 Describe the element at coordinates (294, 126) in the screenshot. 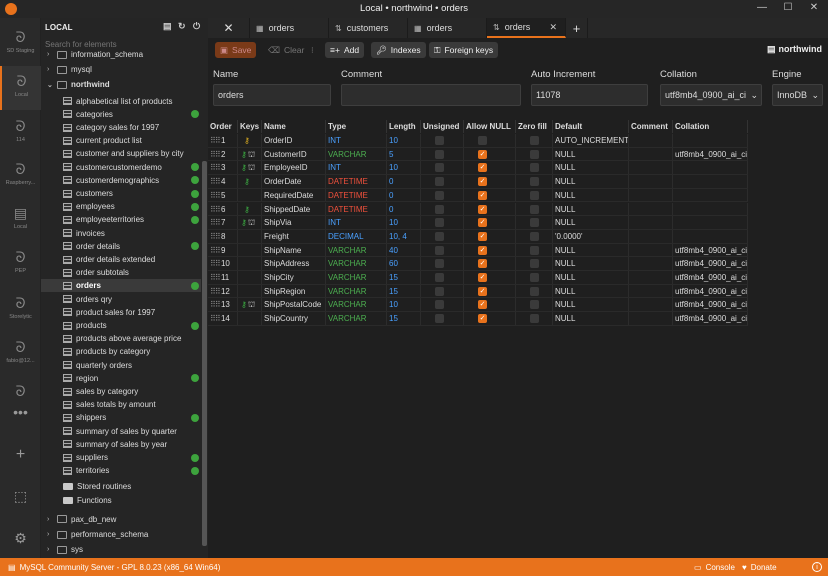

I see `column-header: Name` at that location.